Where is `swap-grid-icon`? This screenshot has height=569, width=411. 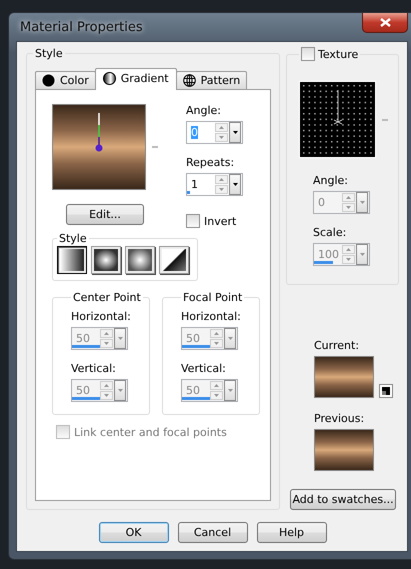
swap-grid-icon is located at coordinates (386, 391).